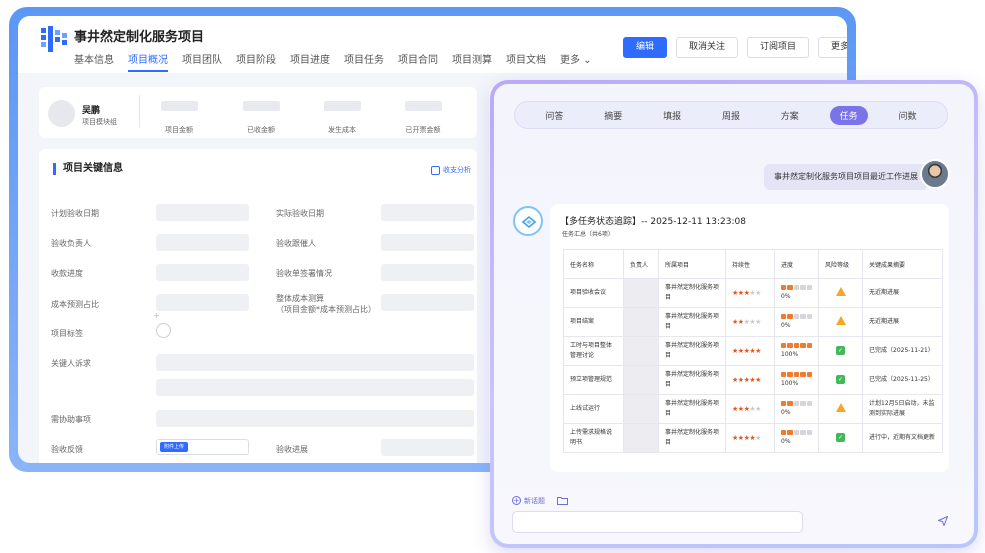 The height and width of the screenshot is (553, 985). What do you see at coordinates (315, 418) in the screenshot?
I see `help-items-field` at bounding box center [315, 418].